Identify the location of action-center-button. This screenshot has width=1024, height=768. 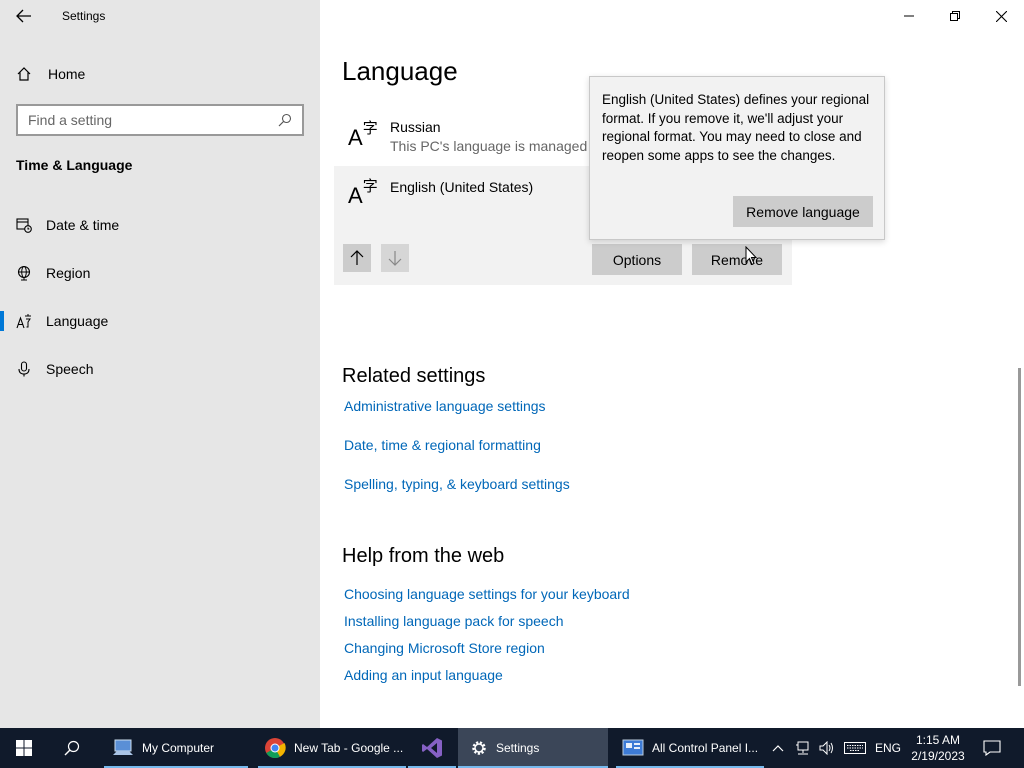
(992, 748).